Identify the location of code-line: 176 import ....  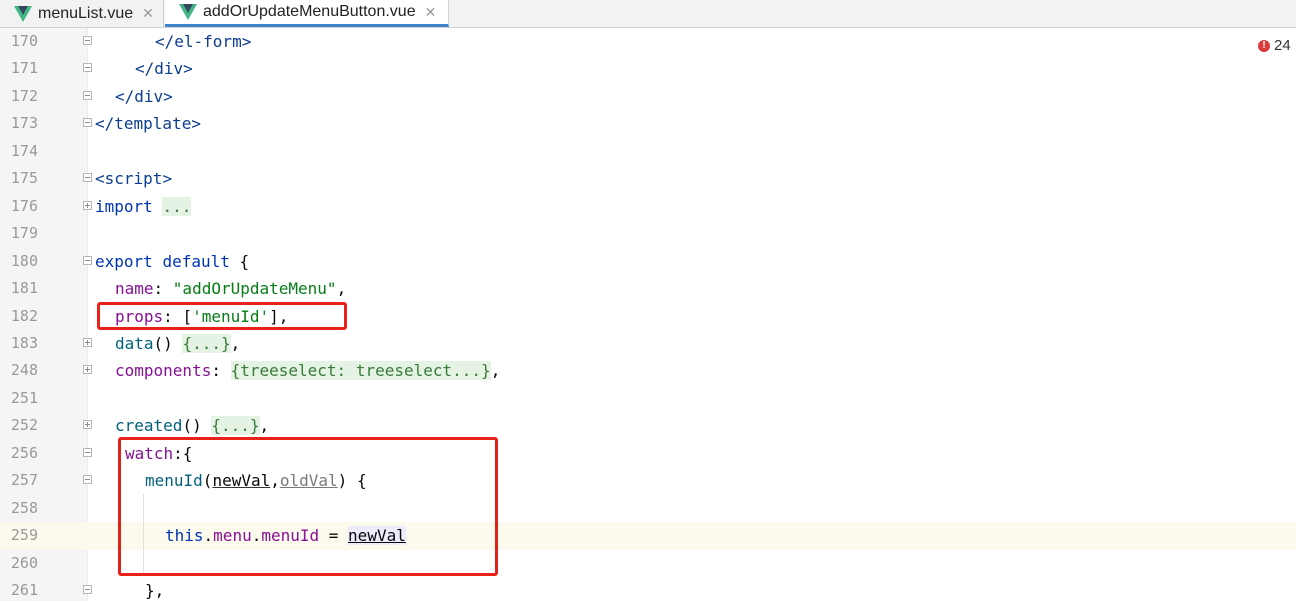
(648, 206).